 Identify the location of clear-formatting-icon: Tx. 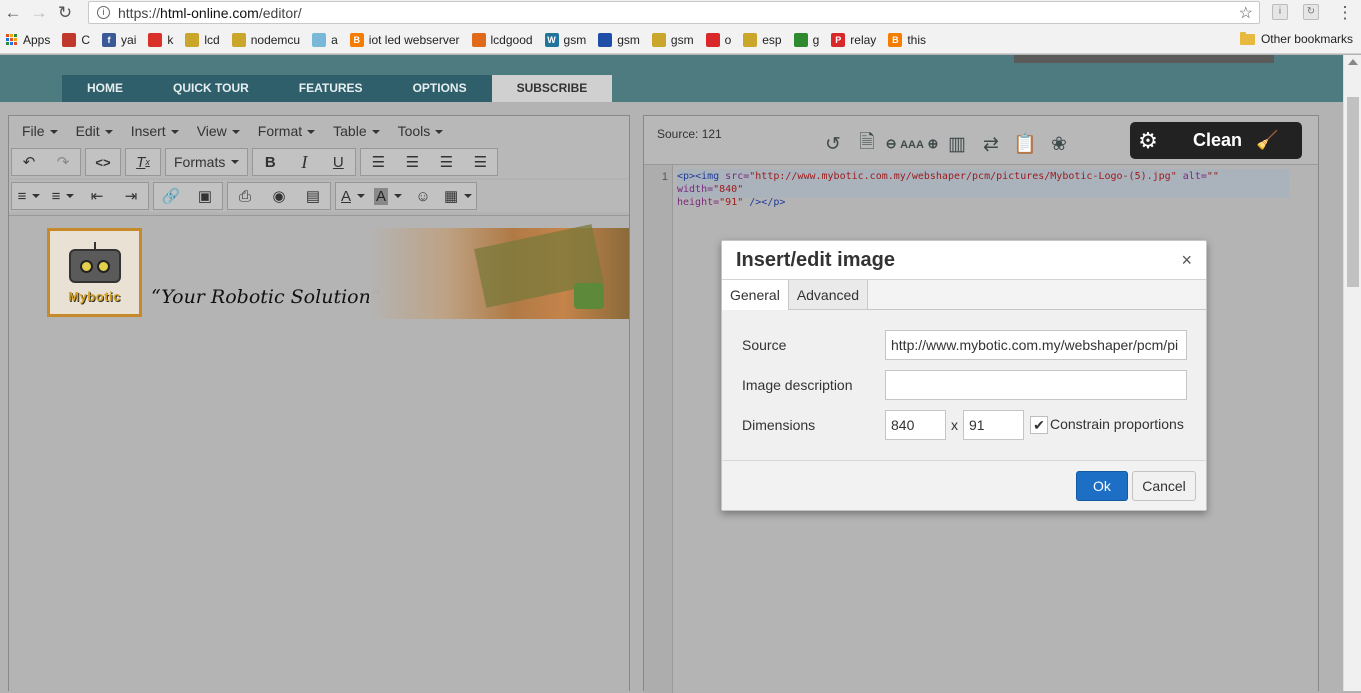
(143, 162).